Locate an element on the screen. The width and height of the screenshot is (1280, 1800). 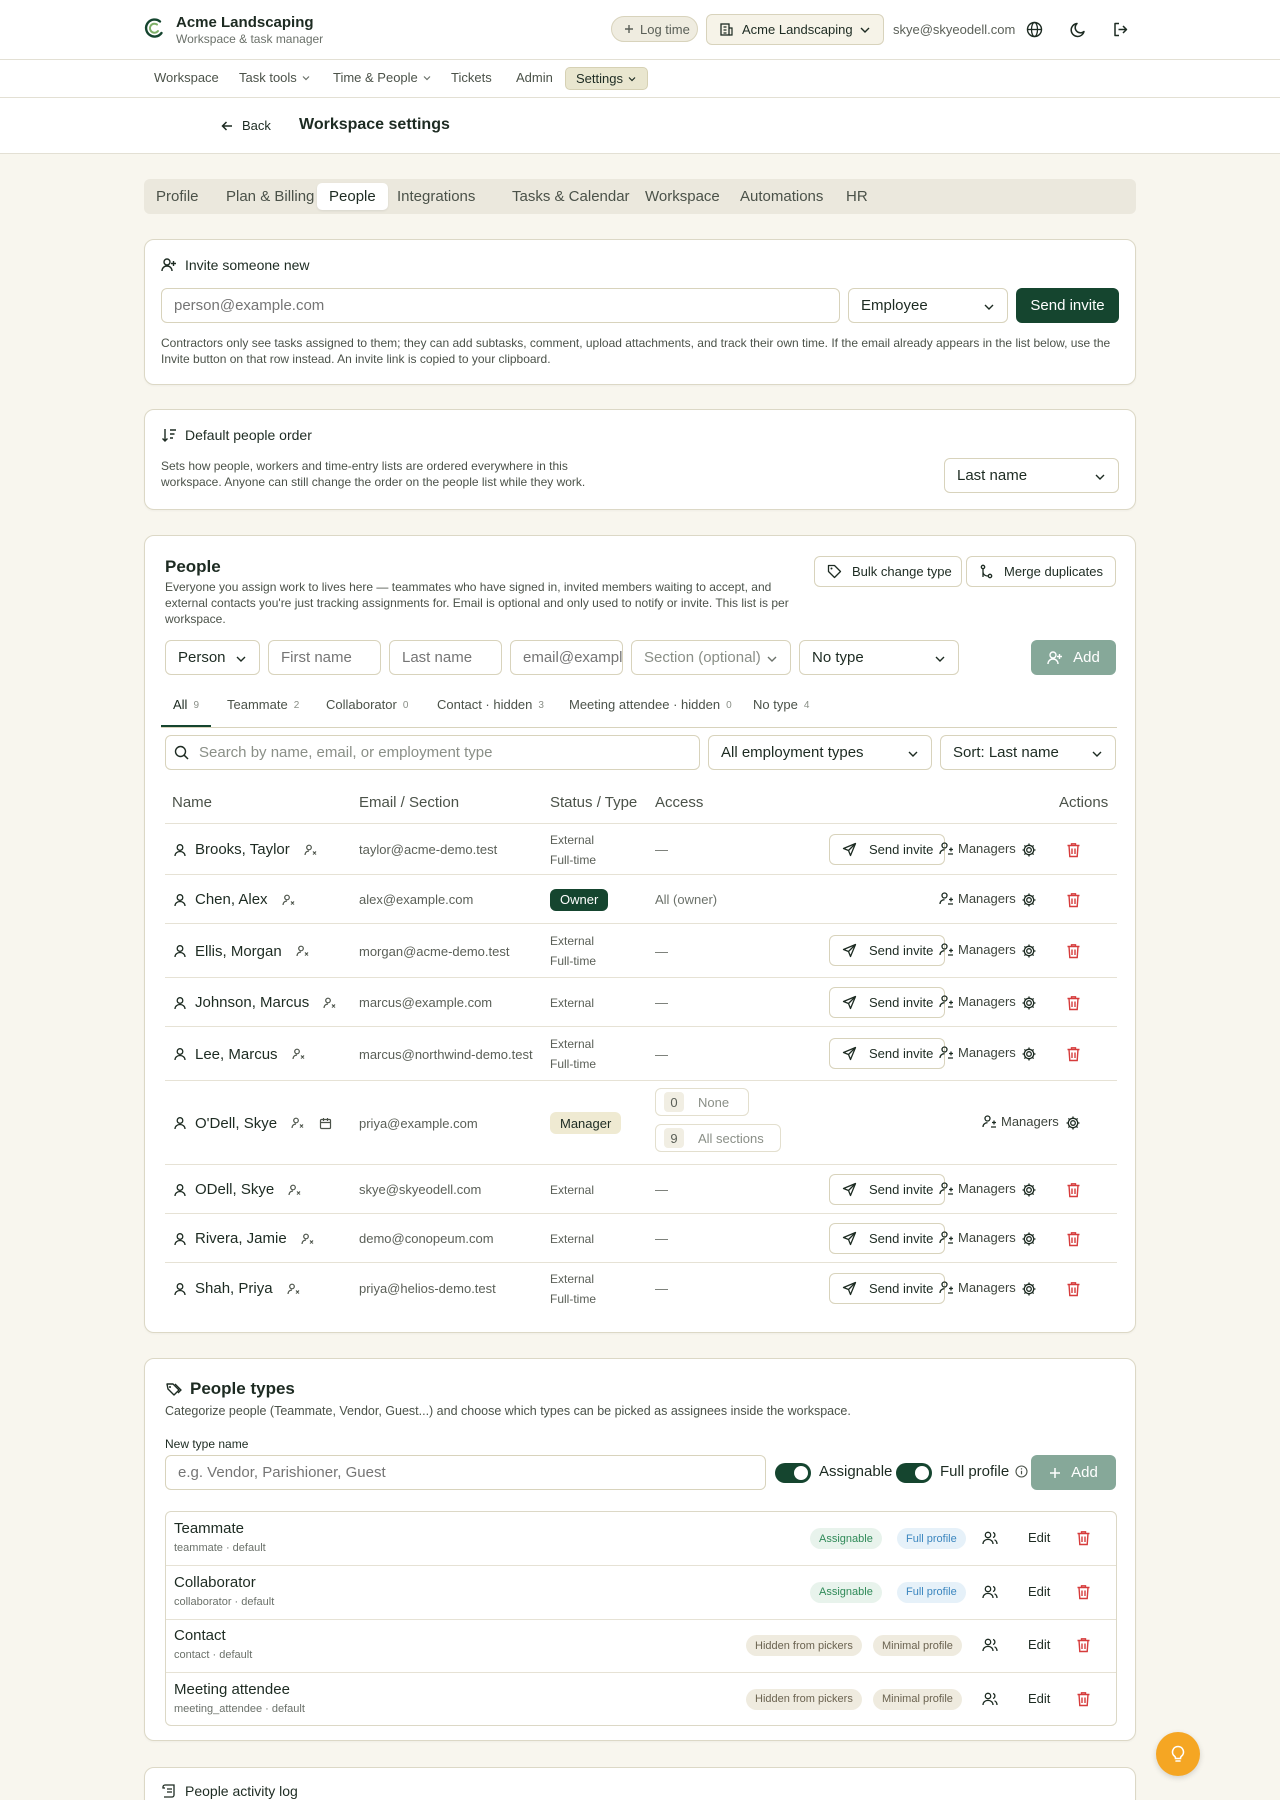
add-type-button: Add is located at coordinates (1073, 1472).